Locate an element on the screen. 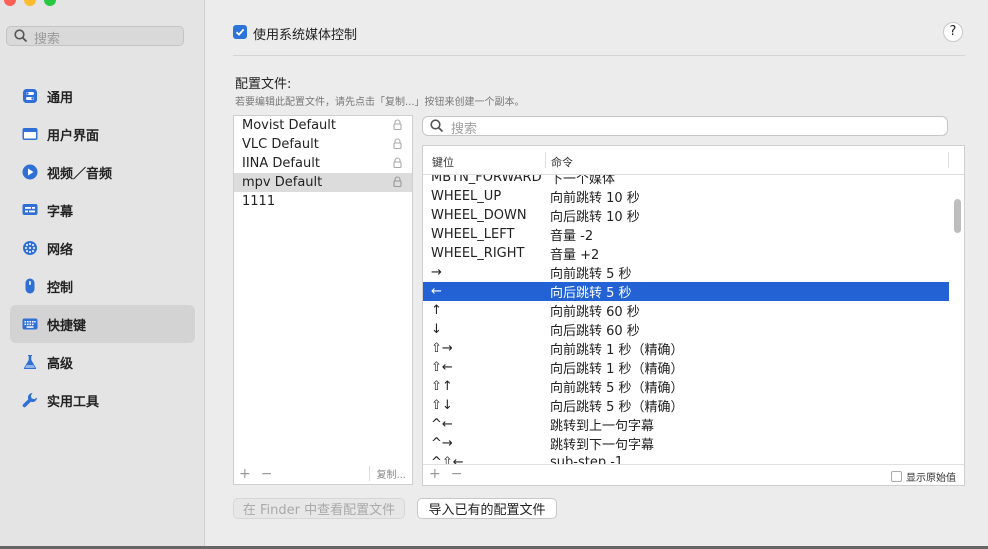 This screenshot has width=988, height=549. checkmark-icon is located at coordinates (240, 32).